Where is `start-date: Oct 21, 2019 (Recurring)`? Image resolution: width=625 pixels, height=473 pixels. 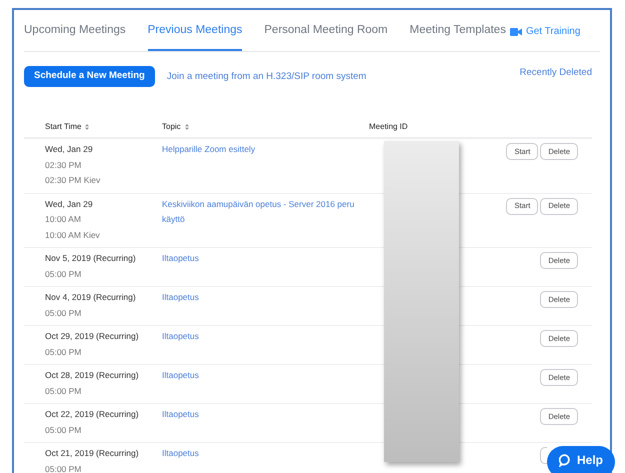 start-date: Oct 21, 2019 (Recurring) is located at coordinates (92, 453).